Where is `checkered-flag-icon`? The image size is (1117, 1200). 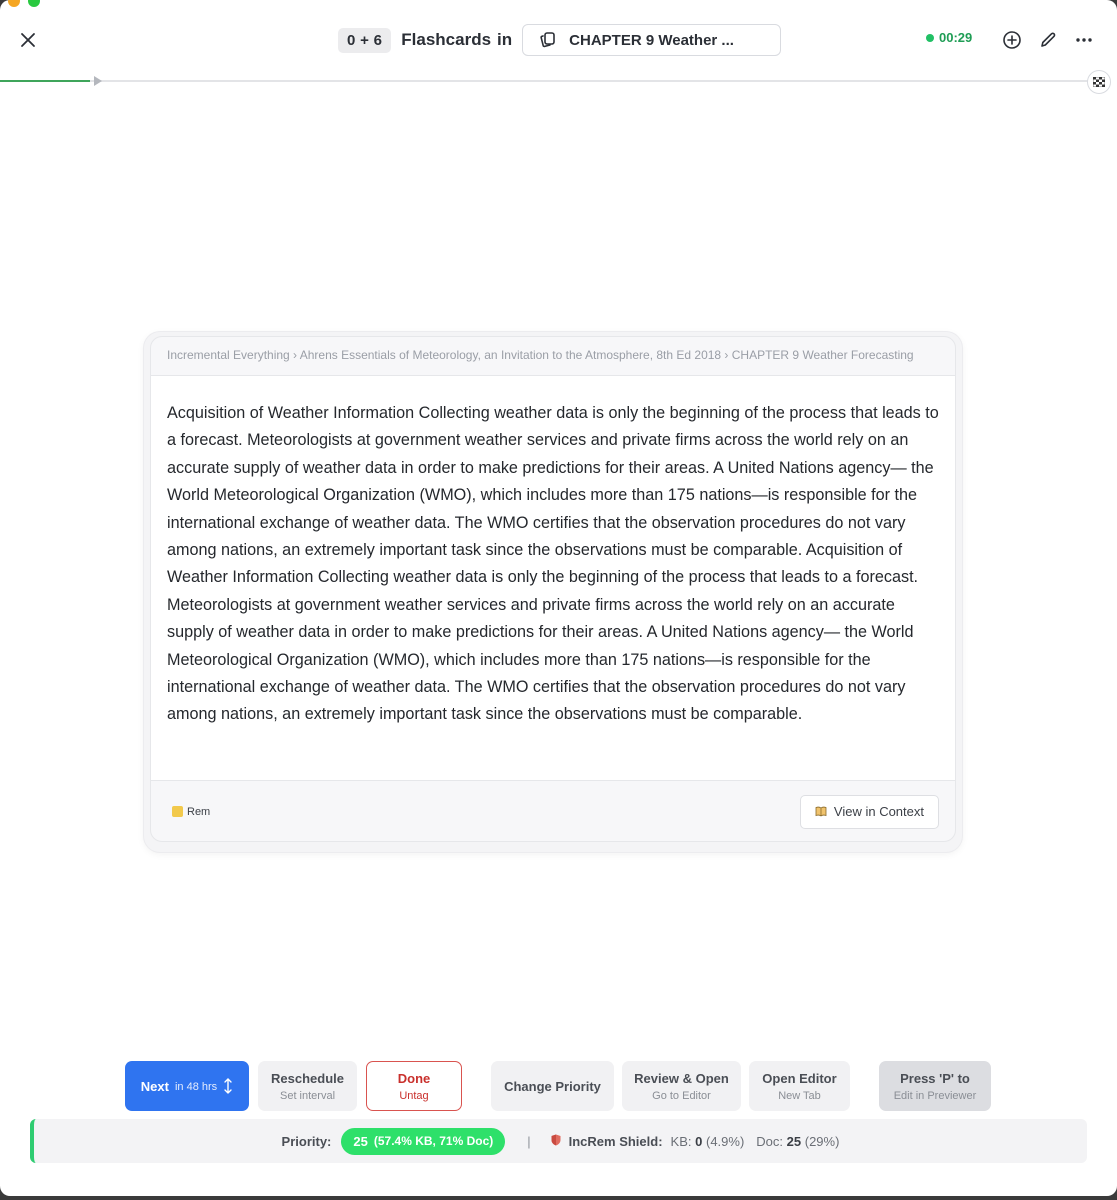 checkered-flag-icon is located at coordinates (1099, 82).